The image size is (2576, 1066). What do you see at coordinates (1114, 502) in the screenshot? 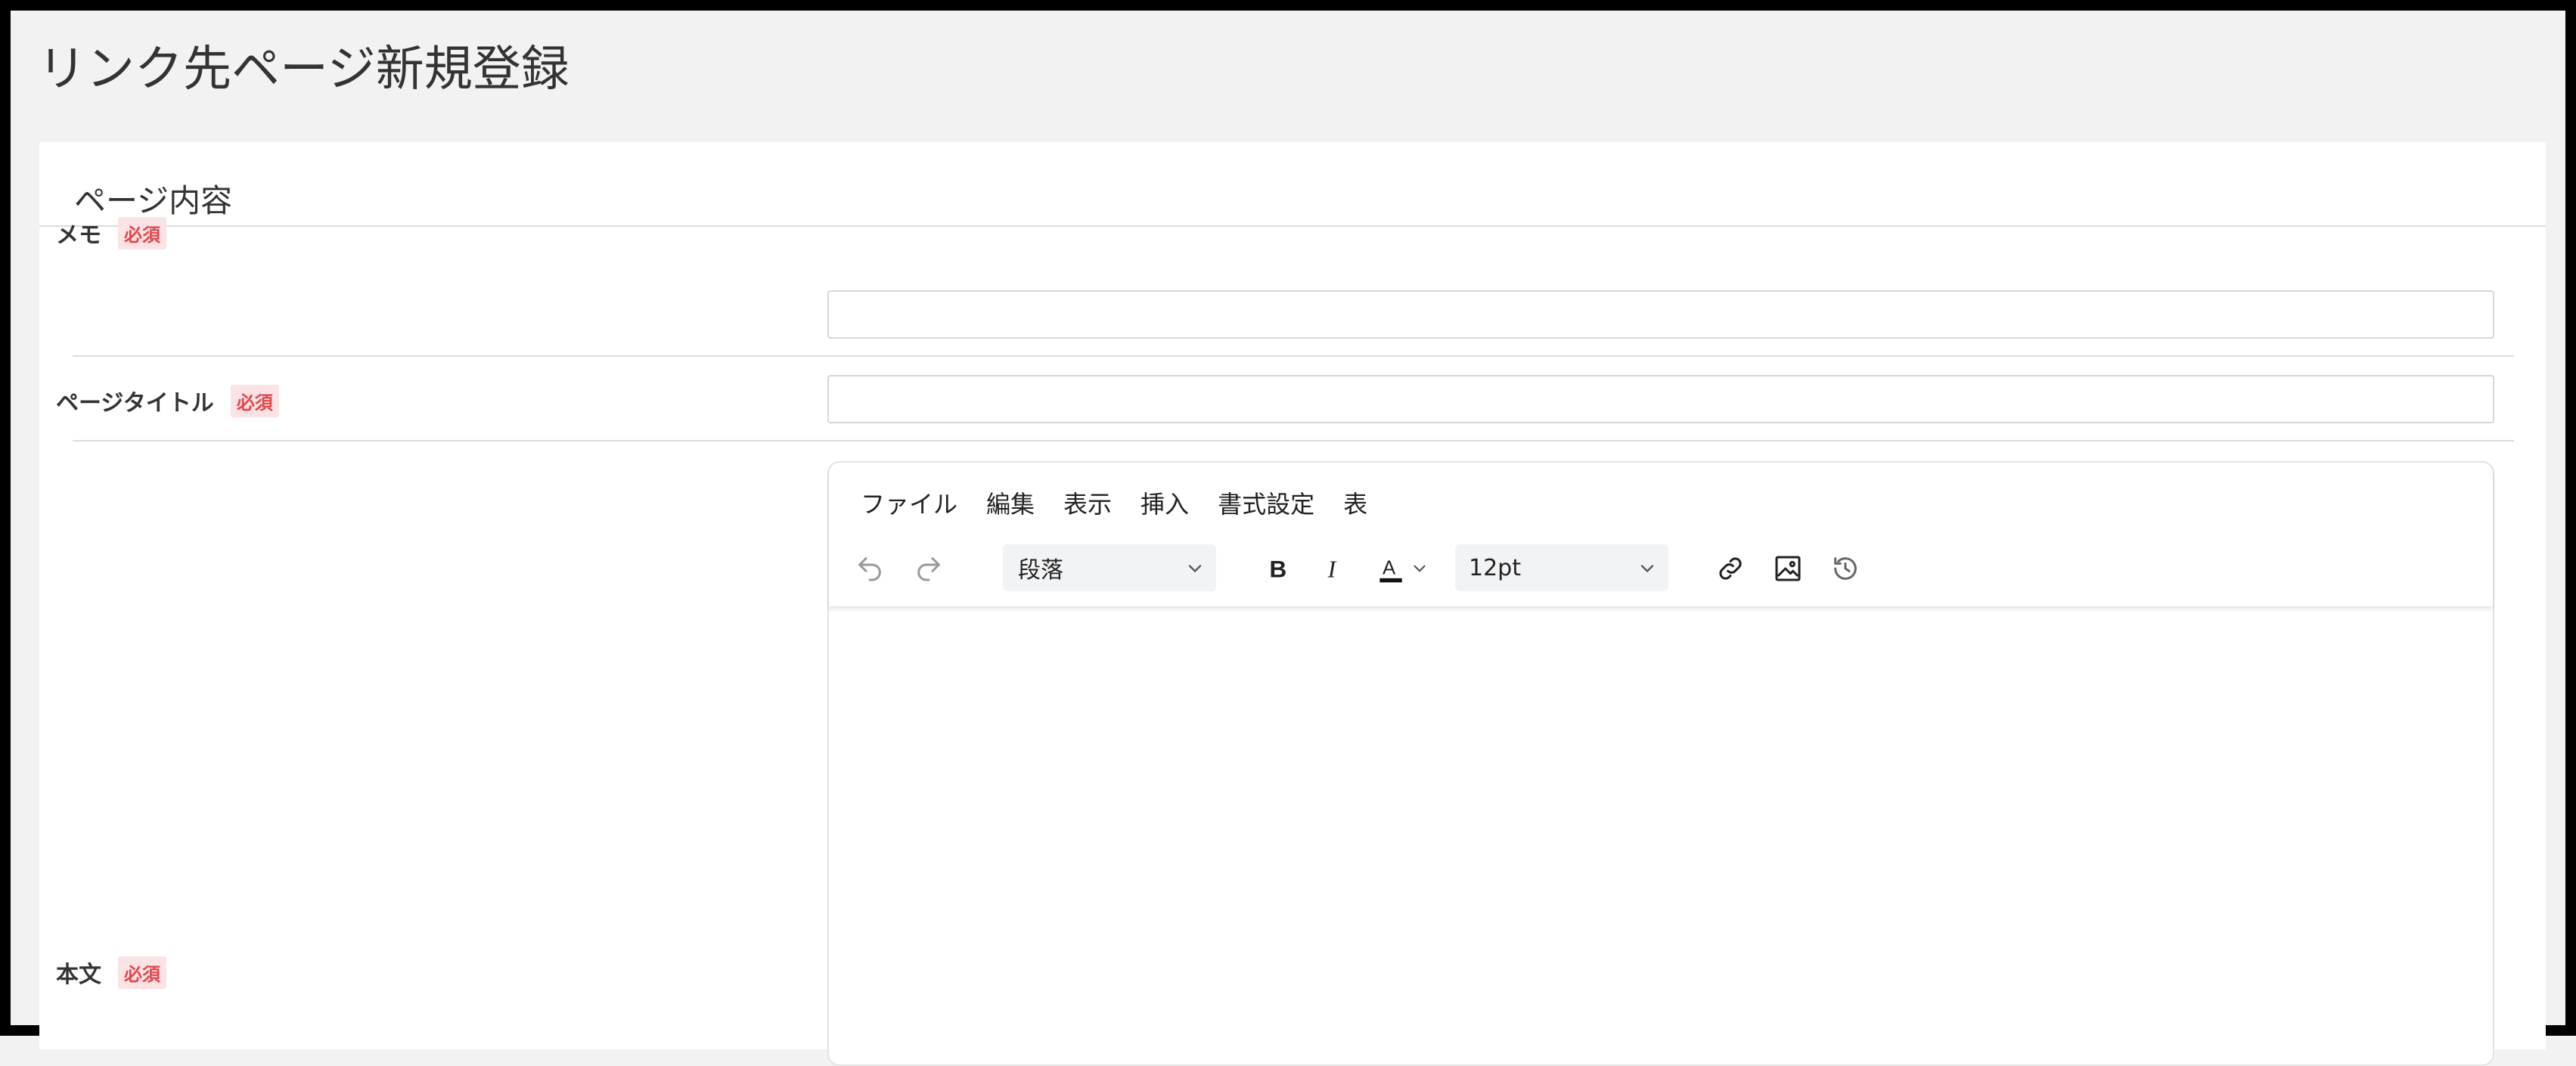
I see `editor-menubar: ファイル 編集 表示 挿入 書式設定 表` at bounding box center [1114, 502].